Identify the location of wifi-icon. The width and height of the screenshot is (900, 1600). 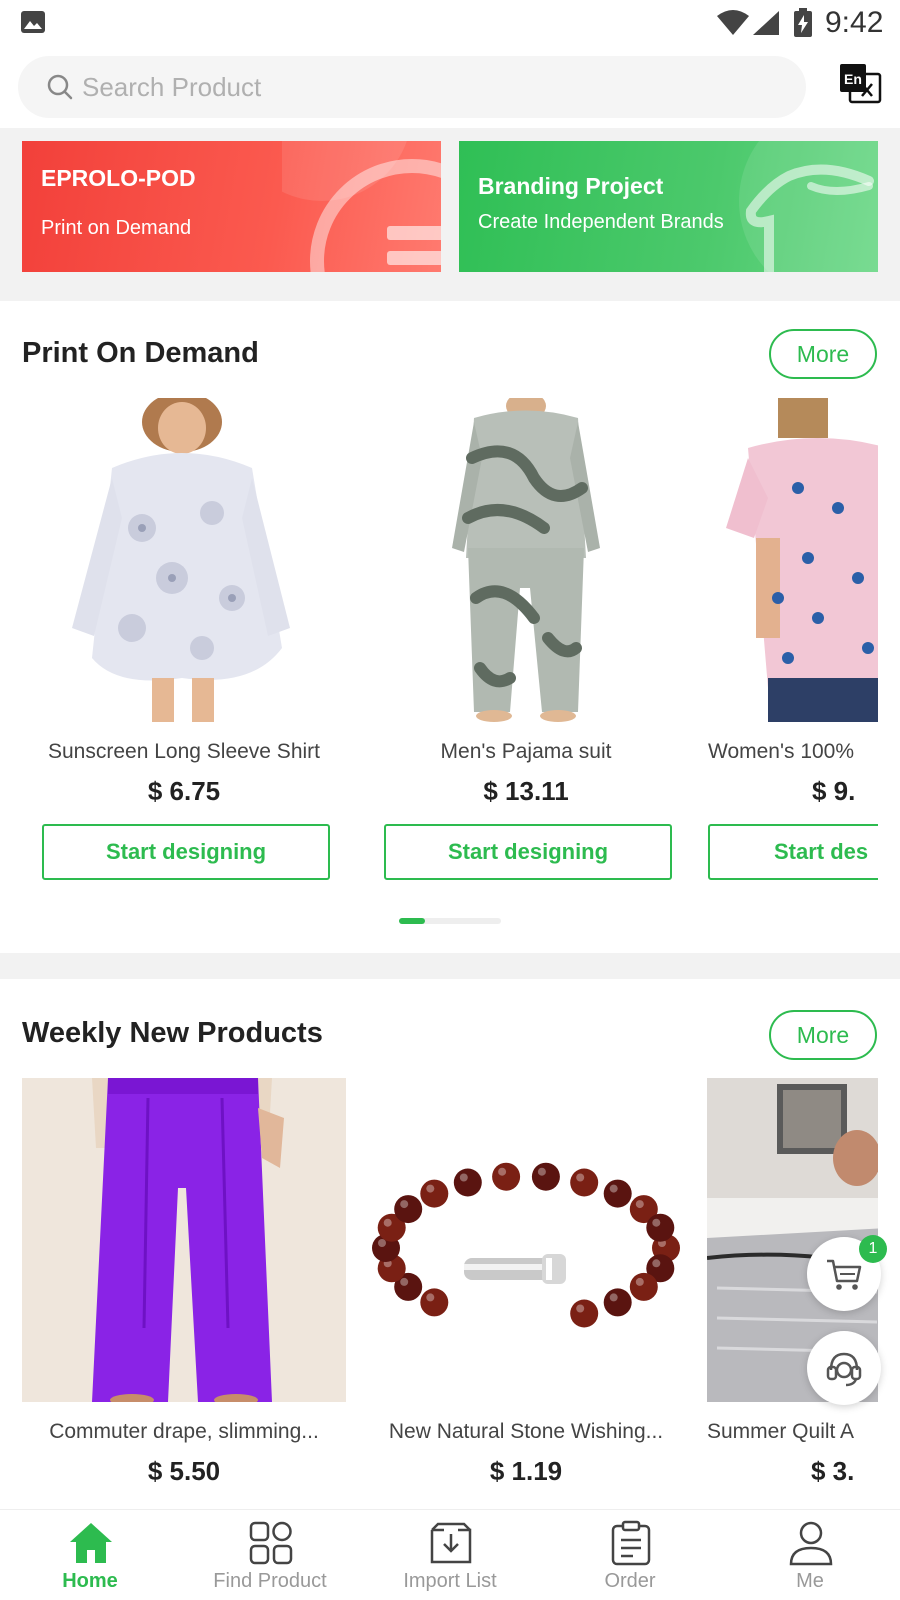
(733, 22).